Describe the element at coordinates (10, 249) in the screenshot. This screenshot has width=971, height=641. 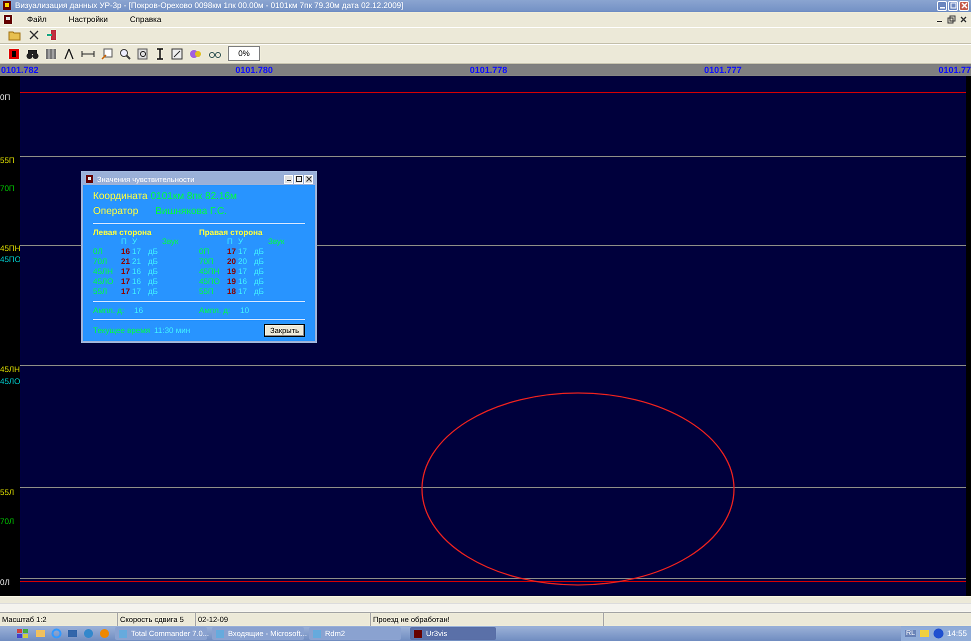
I see `channel-label: 45ПН` at that location.